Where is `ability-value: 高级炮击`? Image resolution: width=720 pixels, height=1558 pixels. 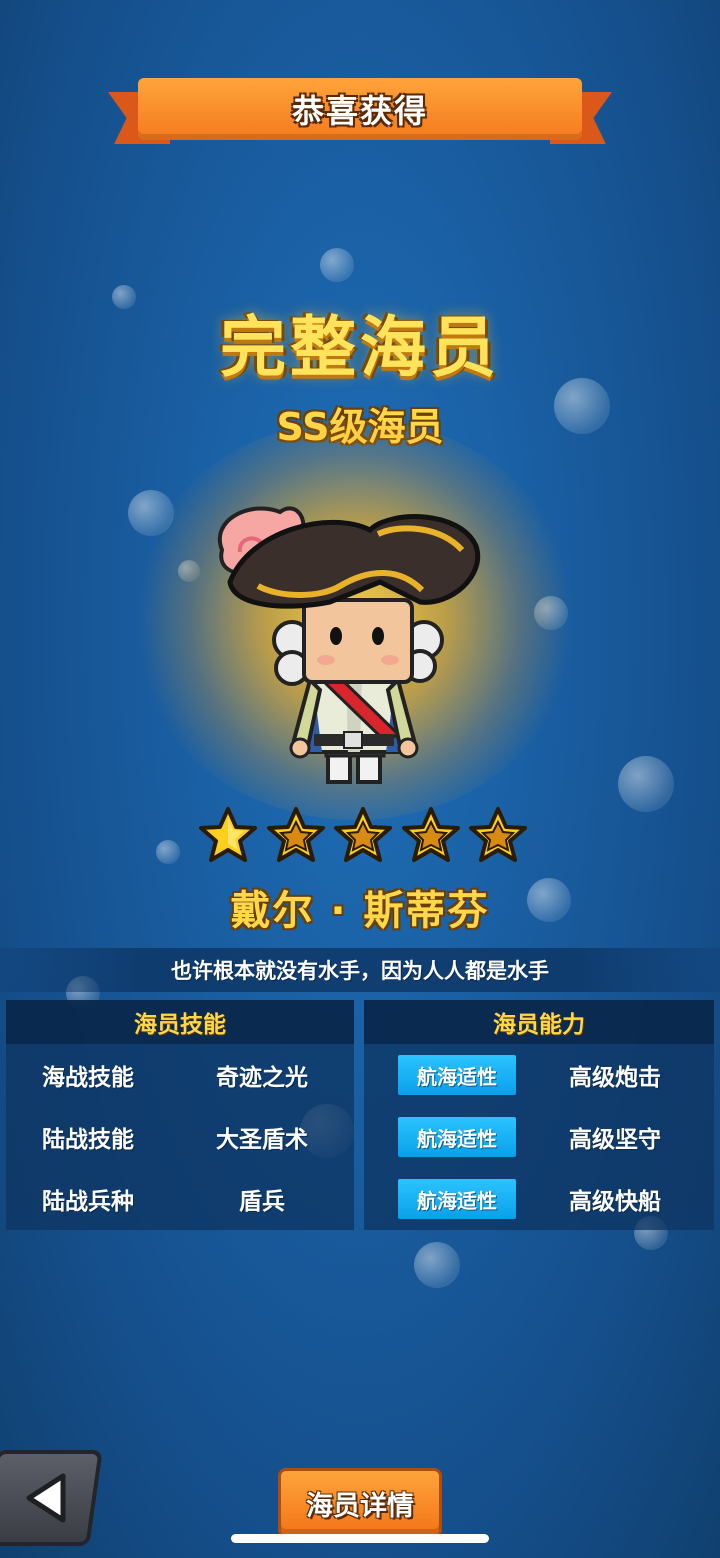
ability-value: 高级炮击 is located at coordinates (615, 1078).